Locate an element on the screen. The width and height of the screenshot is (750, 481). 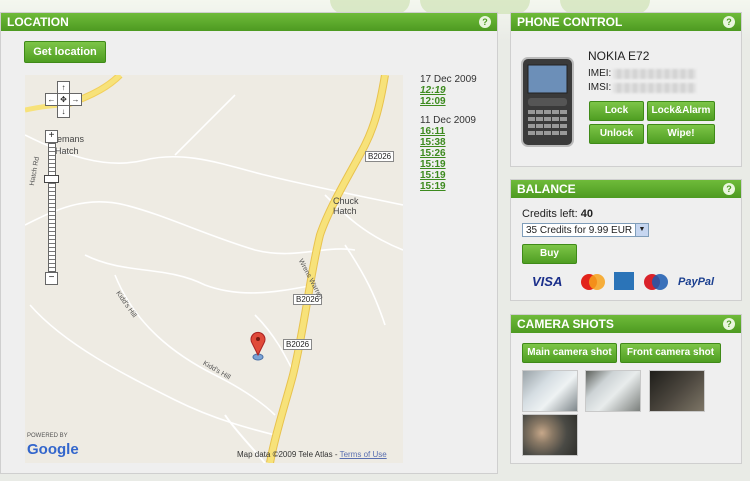
mastercard-logo is located at coordinates (593, 282).